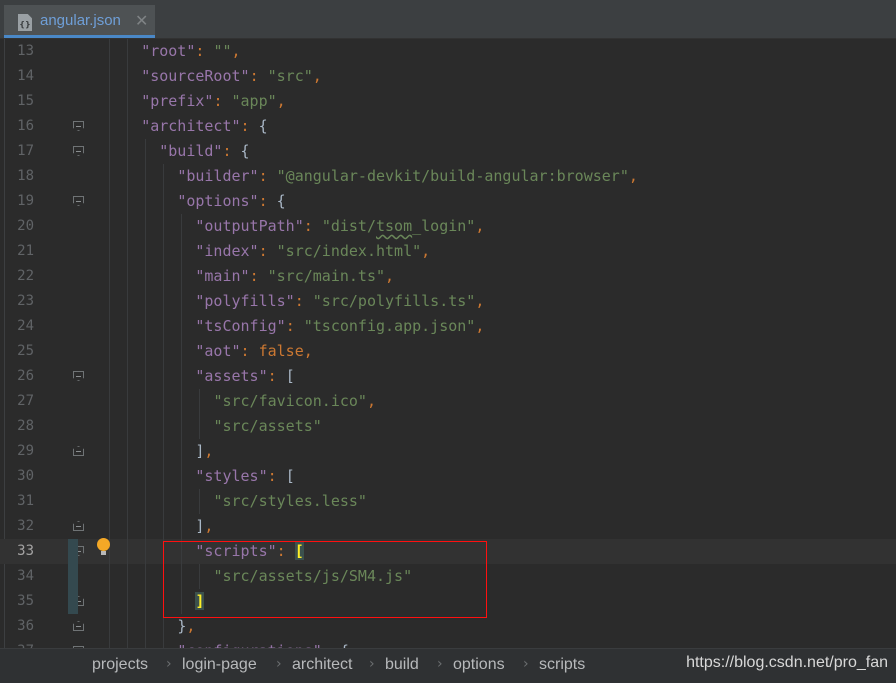  I want to click on line-number: 27, so click(25, 401).